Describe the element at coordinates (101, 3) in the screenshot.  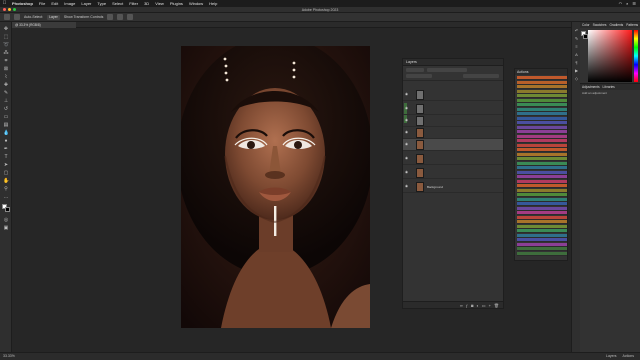
I see `menu-type: Type` at that location.